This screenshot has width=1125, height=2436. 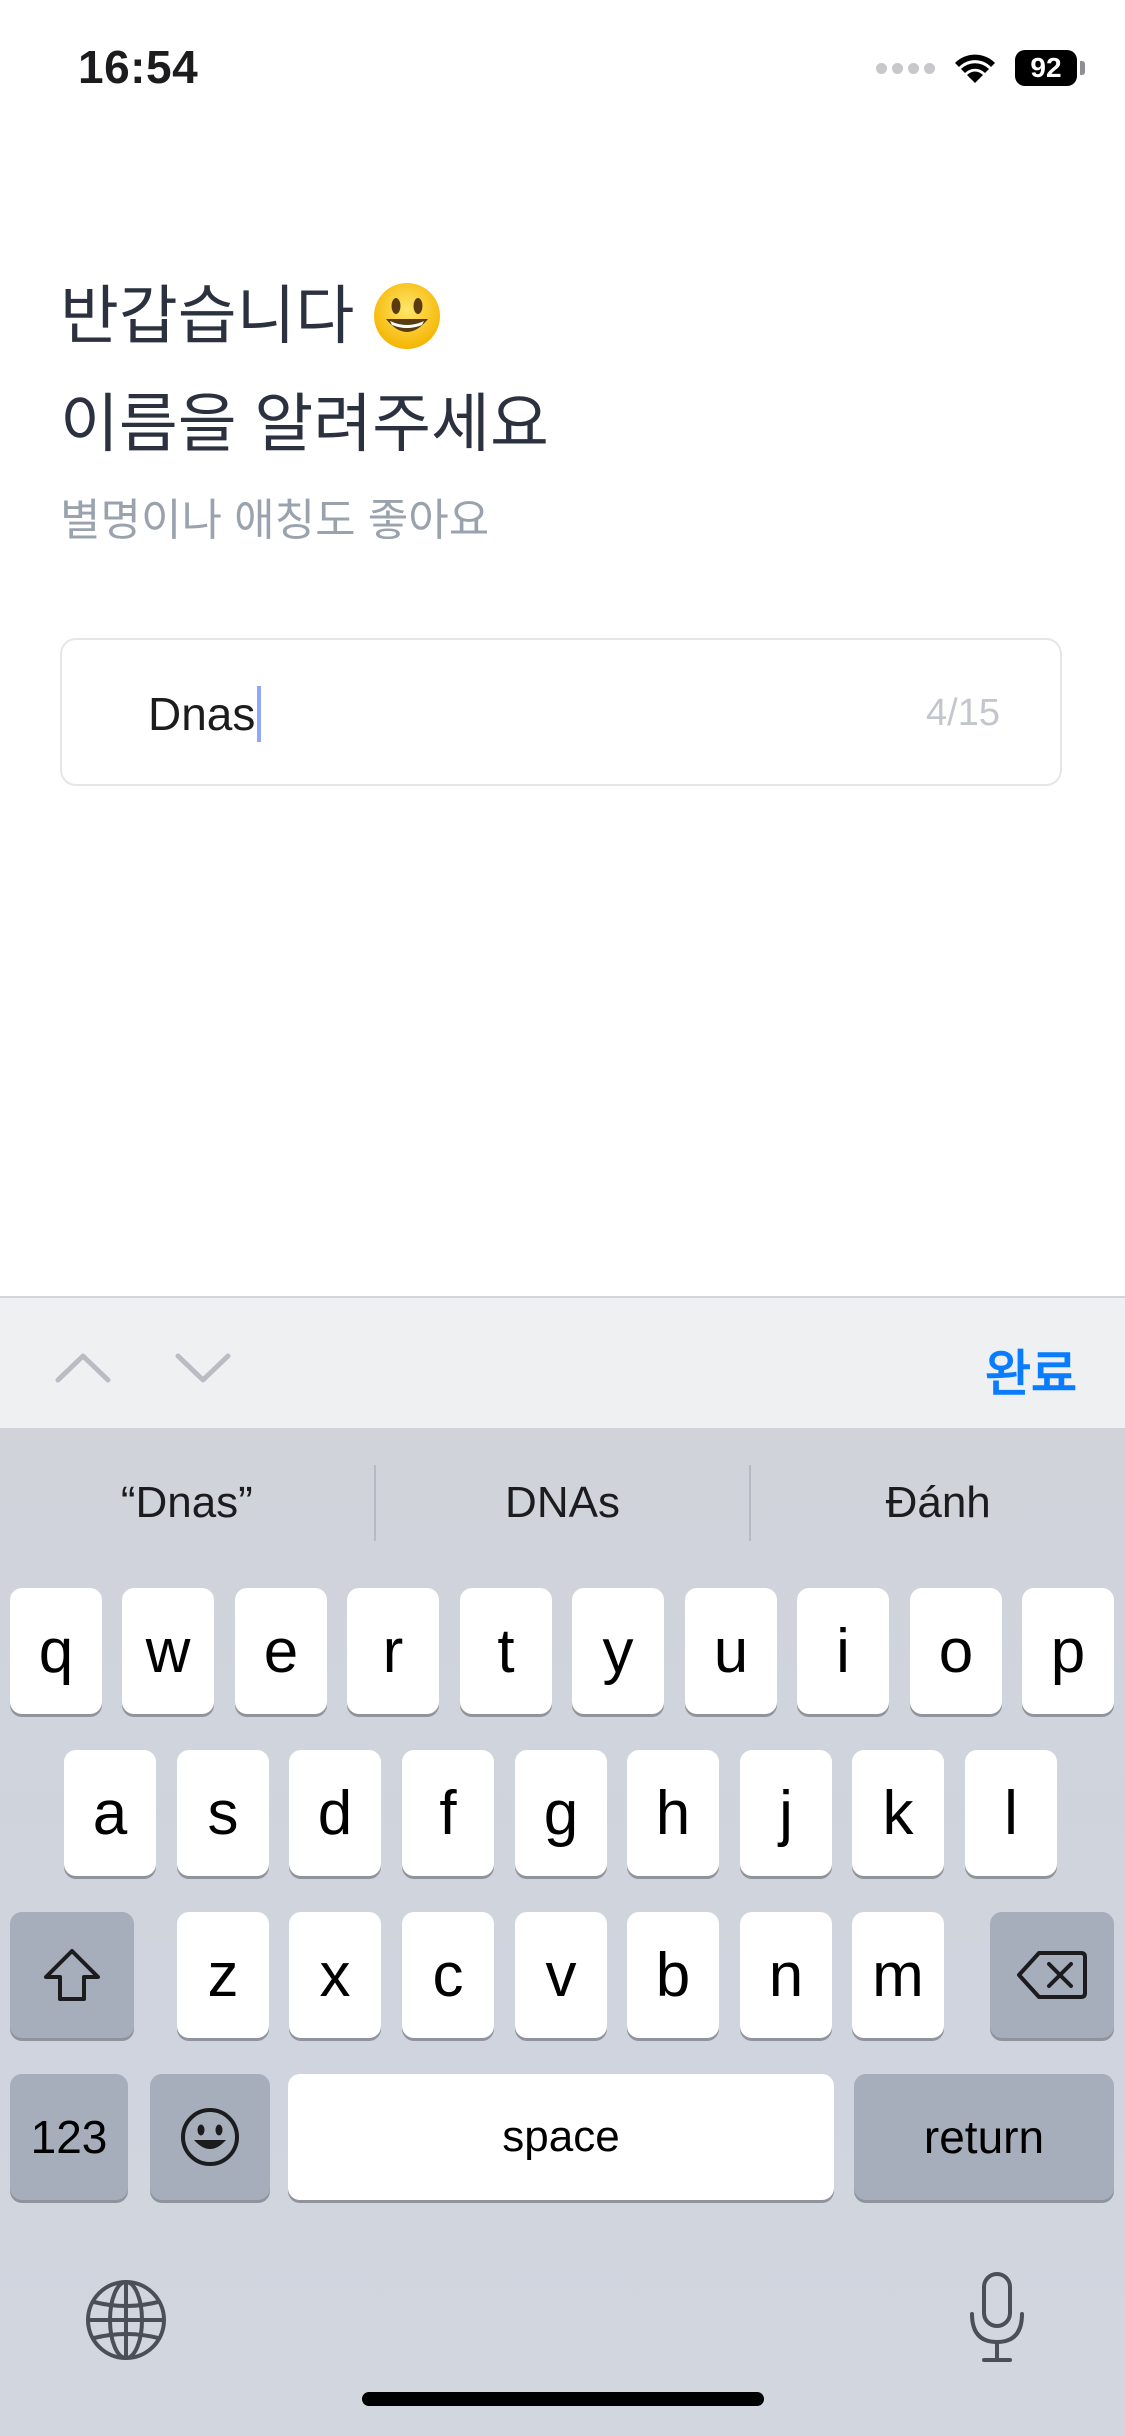 What do you see at coordinates (407, 316) in the screenshot?
I see `smiley-emoji-icon` at bounding box center [407, 316].